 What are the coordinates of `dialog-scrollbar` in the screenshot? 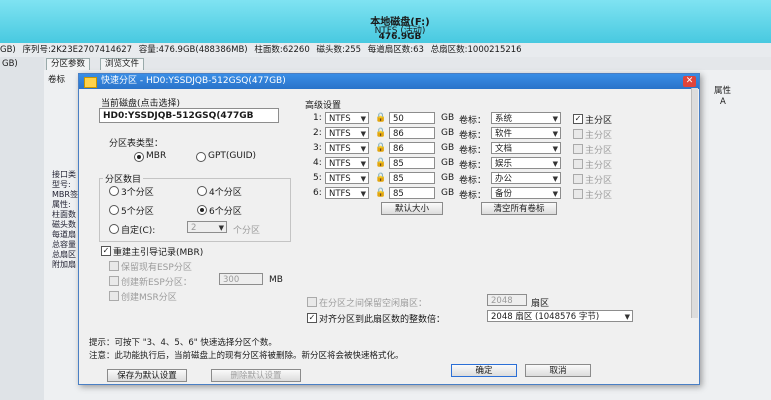 It's located at (694, 203).